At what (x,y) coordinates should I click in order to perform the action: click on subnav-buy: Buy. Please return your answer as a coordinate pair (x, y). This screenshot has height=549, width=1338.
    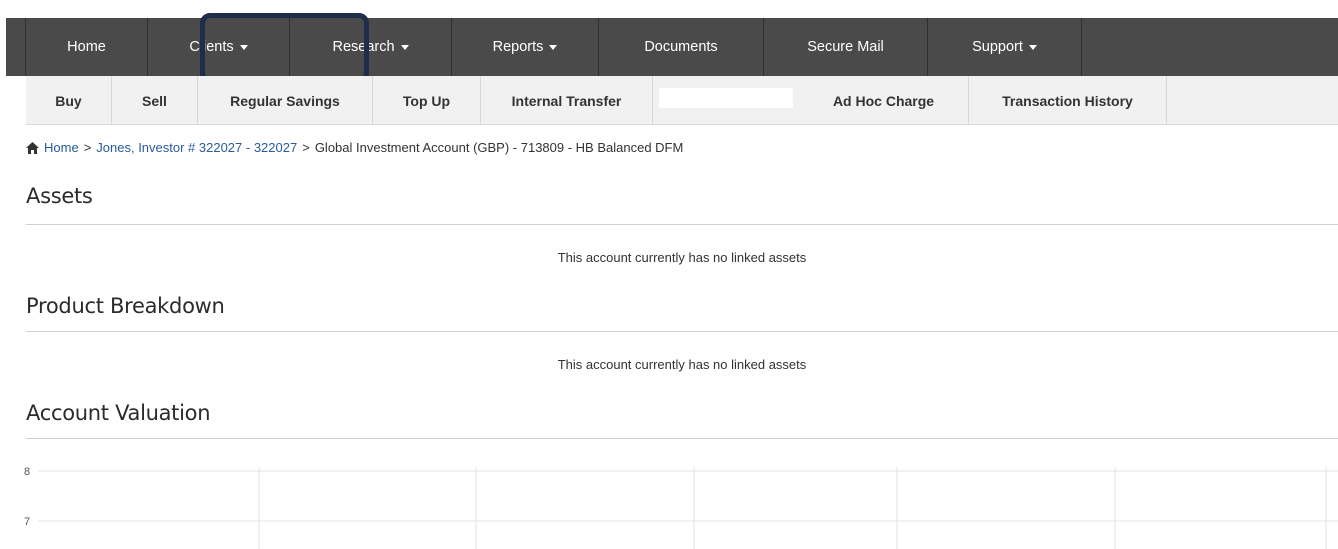
    Looking at the image, I should click on (69, 100).